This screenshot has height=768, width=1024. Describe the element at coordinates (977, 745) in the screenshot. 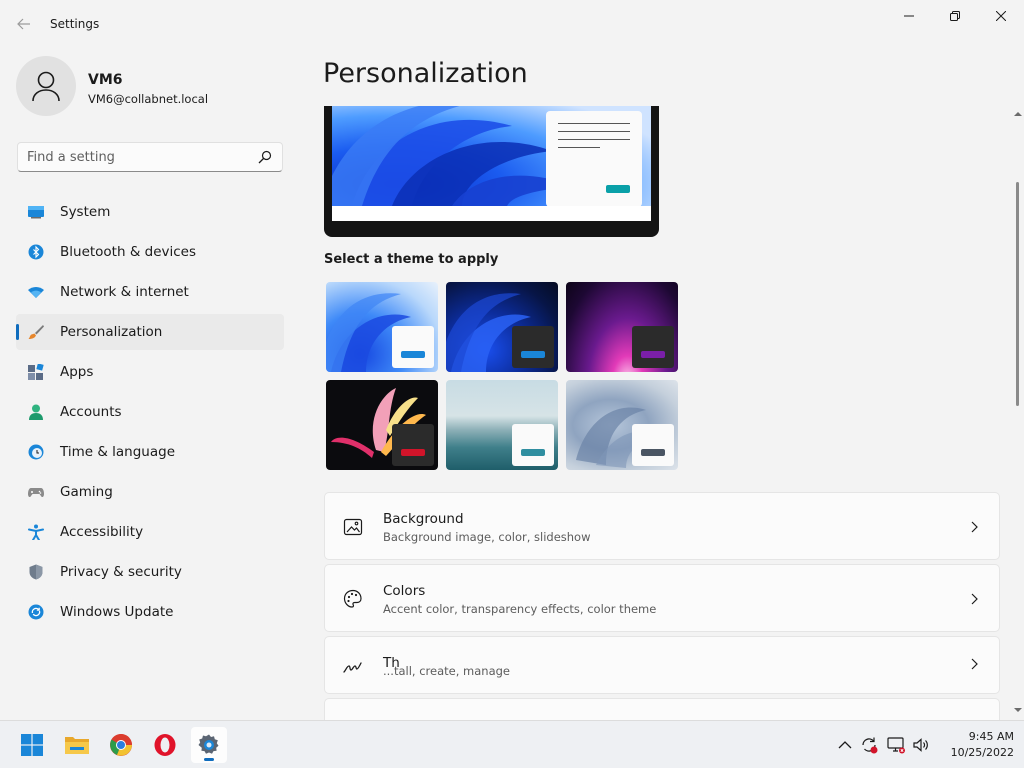

I see `clock: 9:45 AM 10/25/2022` at that location.